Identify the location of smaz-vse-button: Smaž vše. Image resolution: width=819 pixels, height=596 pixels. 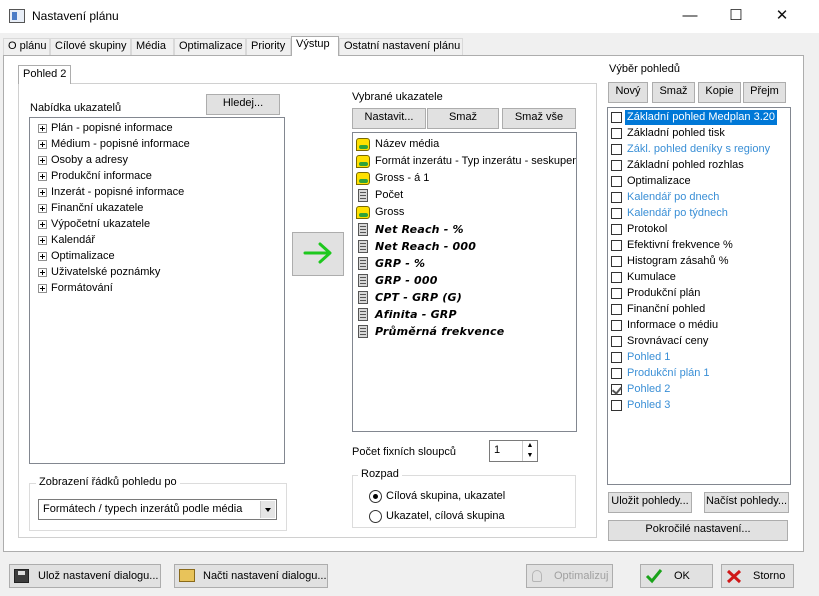
(539, 118).